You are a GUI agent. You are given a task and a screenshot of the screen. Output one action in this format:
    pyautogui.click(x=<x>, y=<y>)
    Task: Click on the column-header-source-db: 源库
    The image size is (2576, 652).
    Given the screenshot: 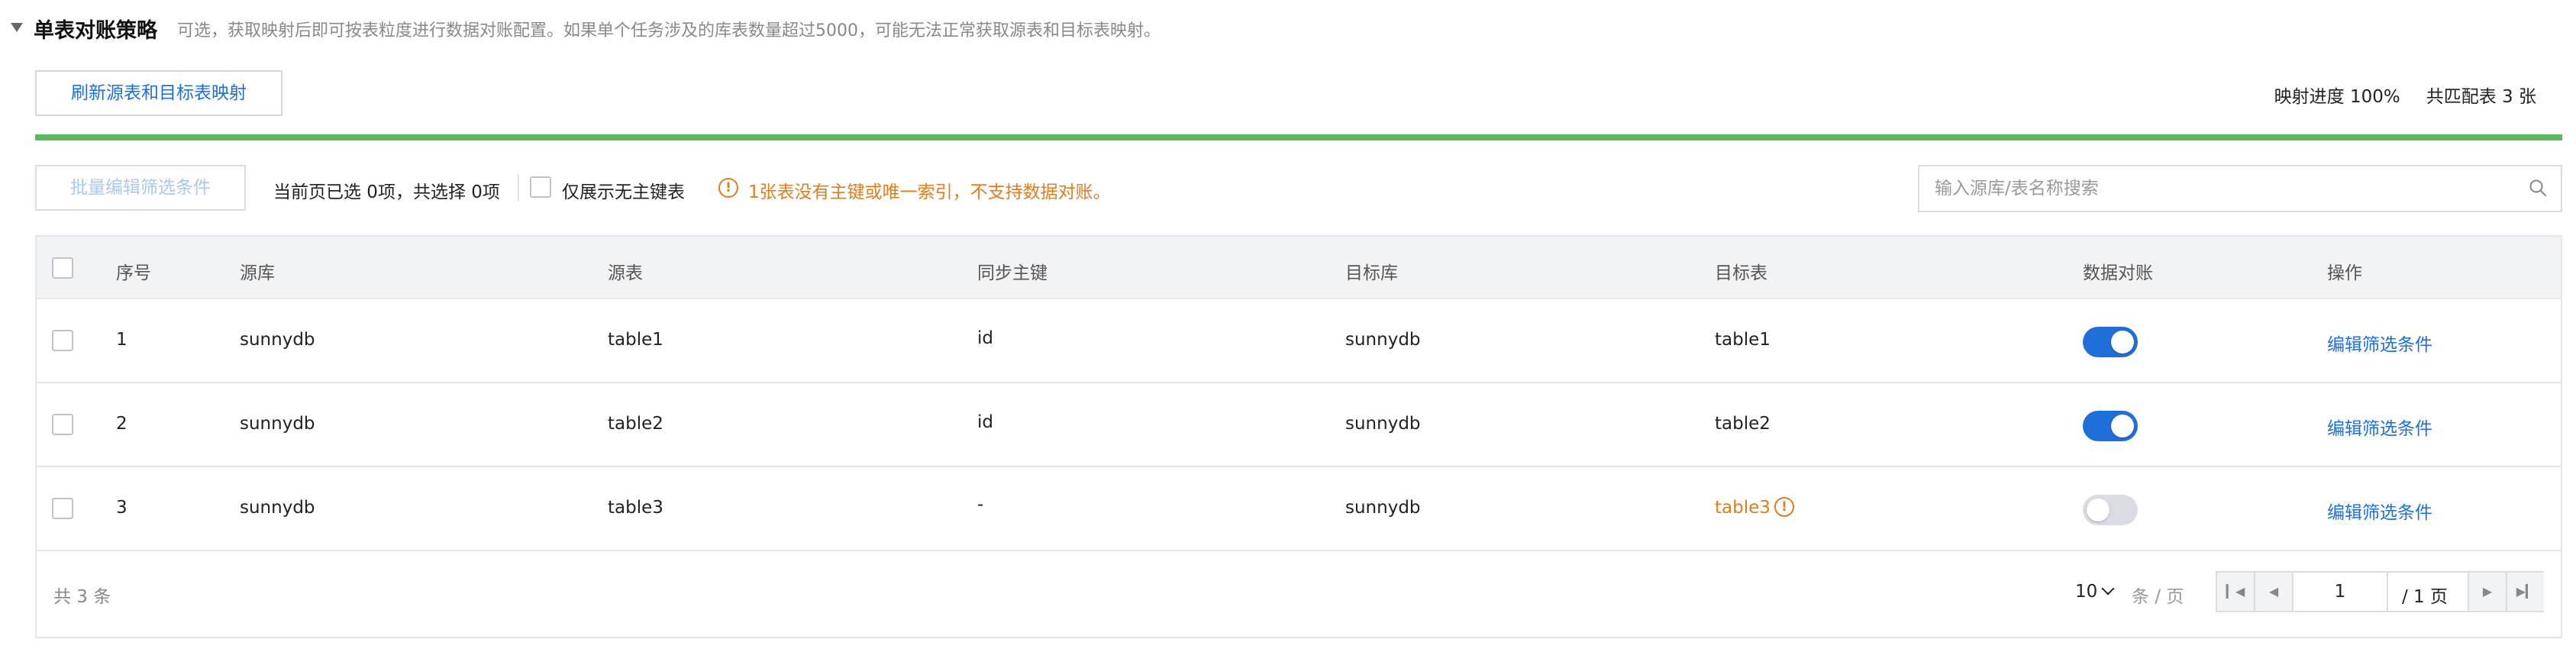 What is the action you would take?
    pyautogui.click(x=257, y=273)
    